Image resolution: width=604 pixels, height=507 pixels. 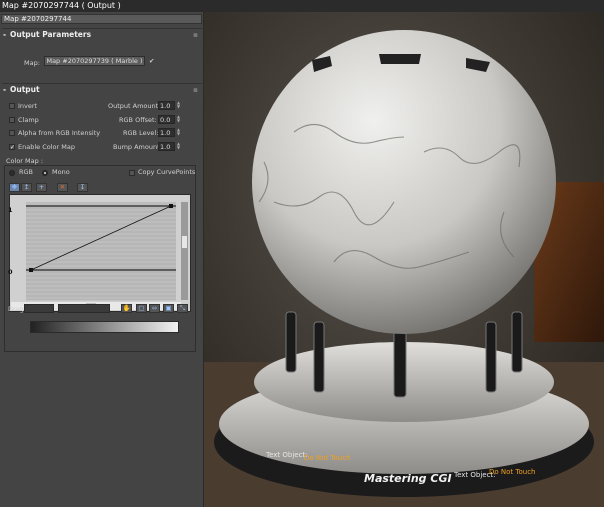 What do you see at coordinates (59, 133) in the screenshot?
I see `alpha-from-rgb-label: Alpha from RGB Intensity` at bounding box center [59, 133].